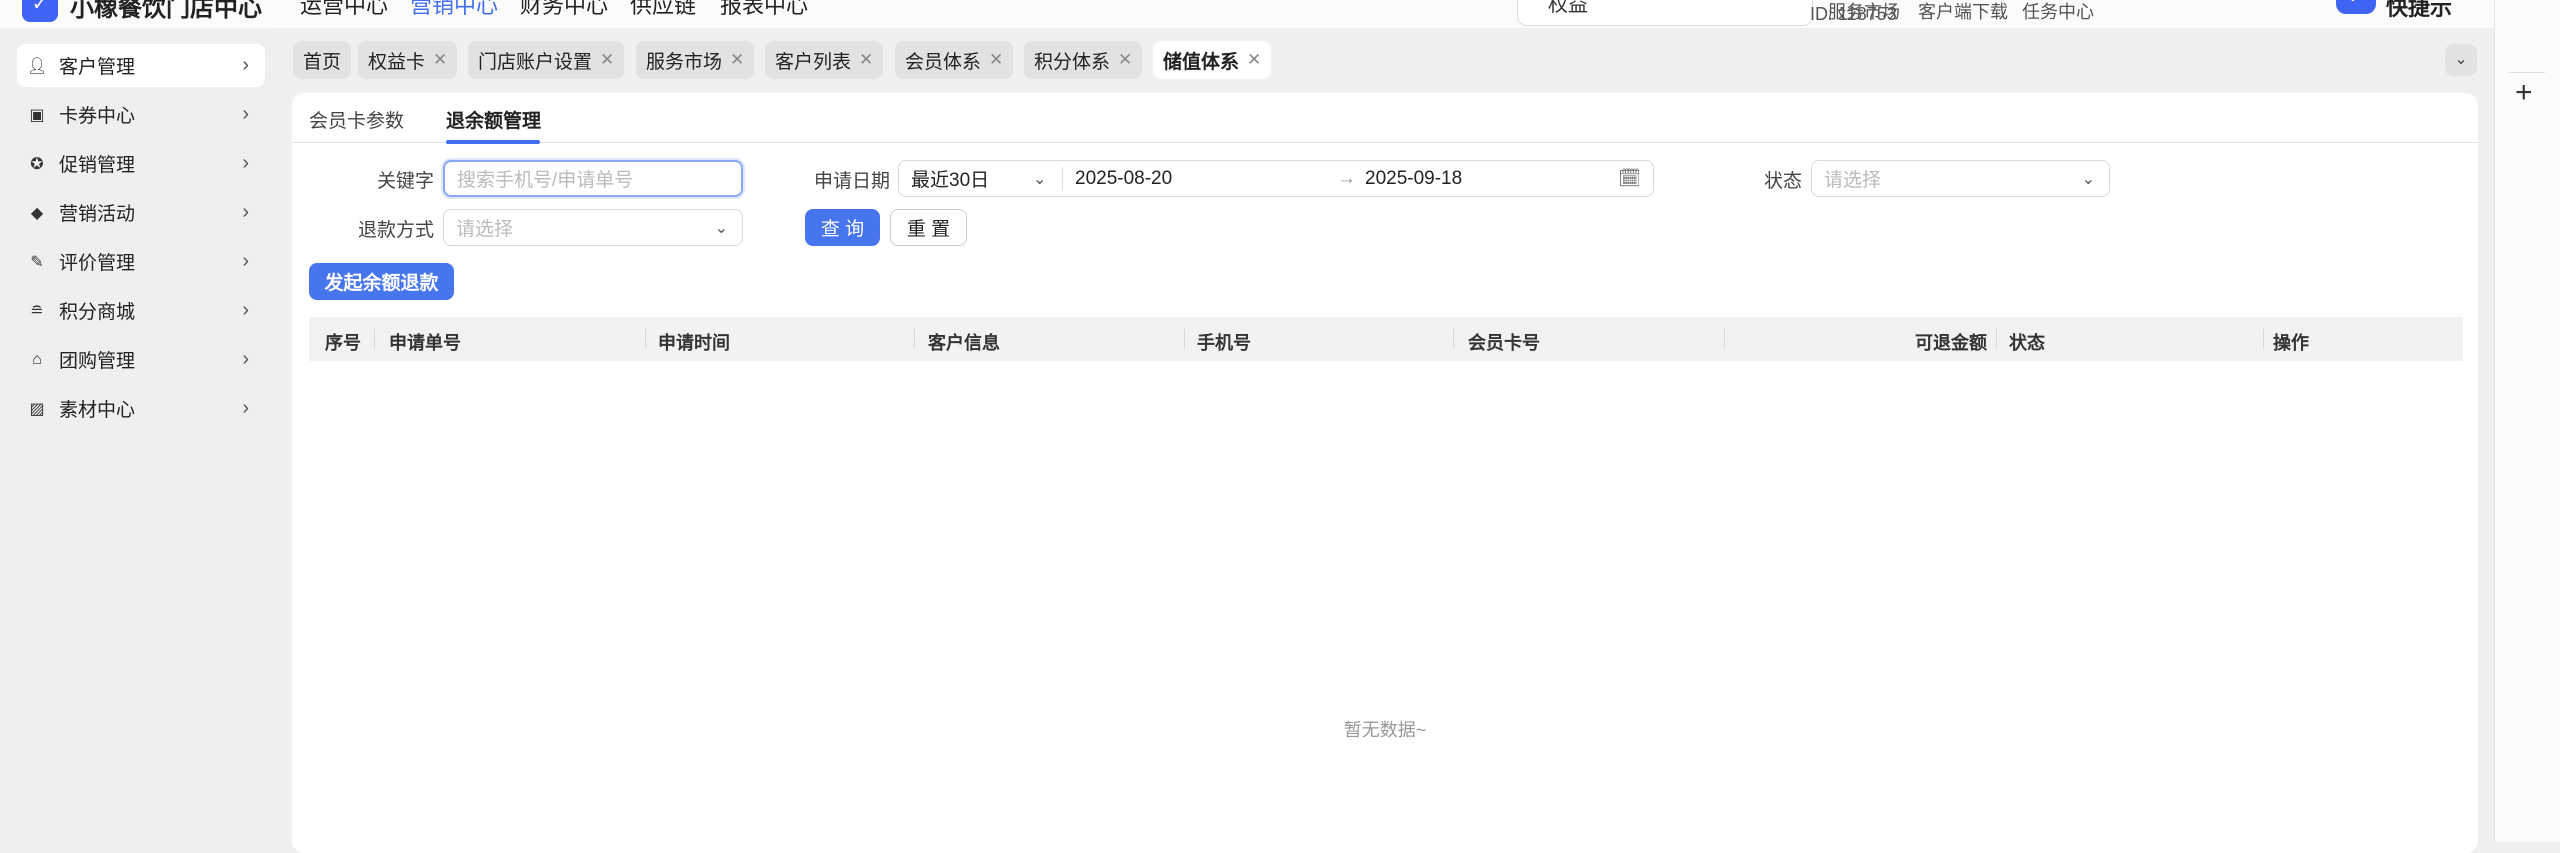 This screenshot has width=2560, height=853. I want to click on user-name: 快捷示, so click(2419, 11).